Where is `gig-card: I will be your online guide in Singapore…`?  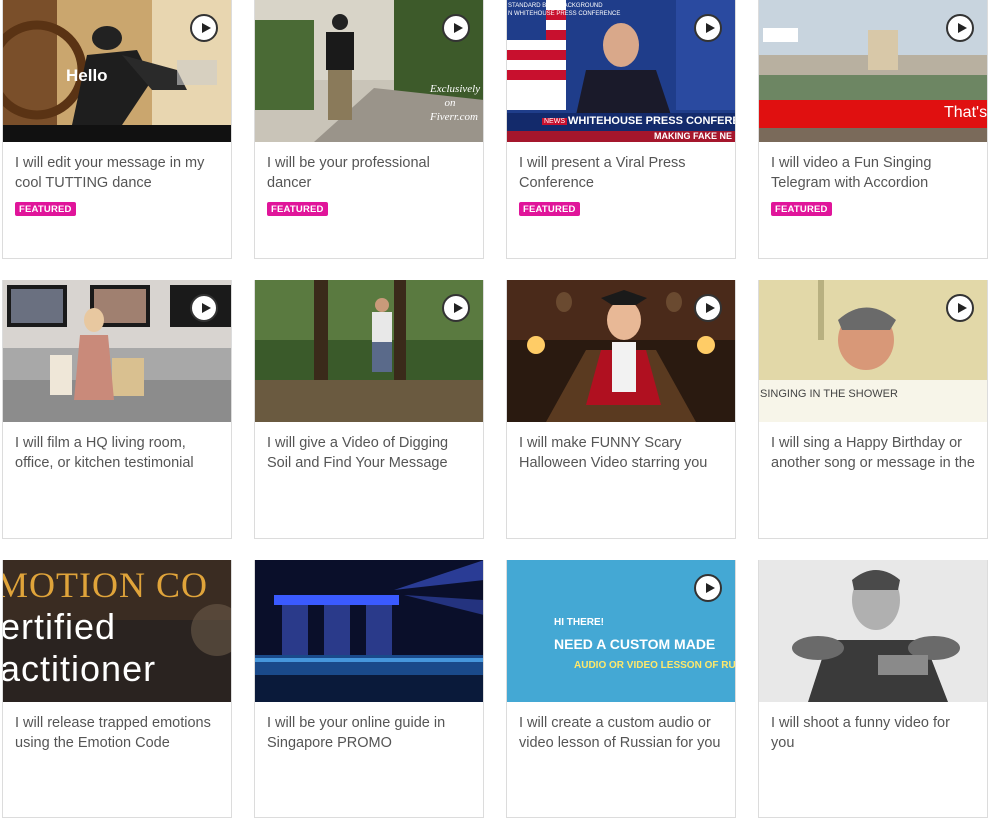 gig-card: I will be your online guide in Singapore… is located at coordinates (369, 689).